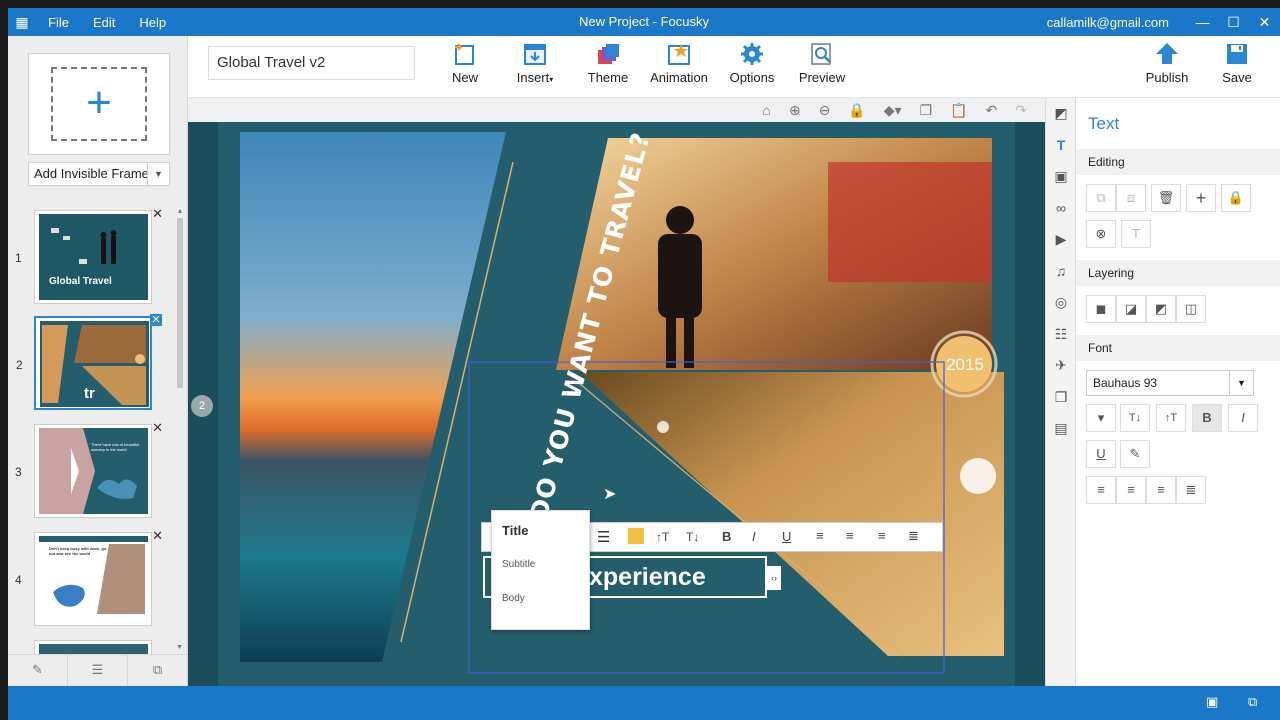 This screenshot has height=720, width=1280. What do you see at coordinates (515, 530) in the screenshot?
I see `style-option-title: Title` at bounding box center [515, 530].